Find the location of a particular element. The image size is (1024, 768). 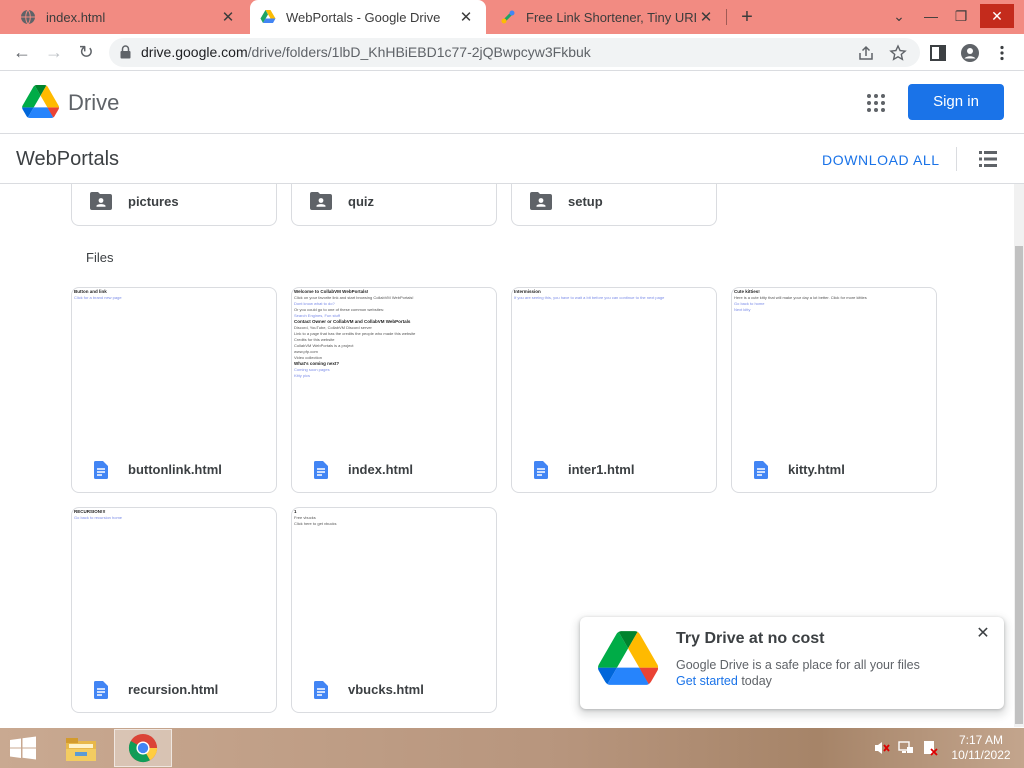

get-started-link: Get started is located at coordinates (707, 681).